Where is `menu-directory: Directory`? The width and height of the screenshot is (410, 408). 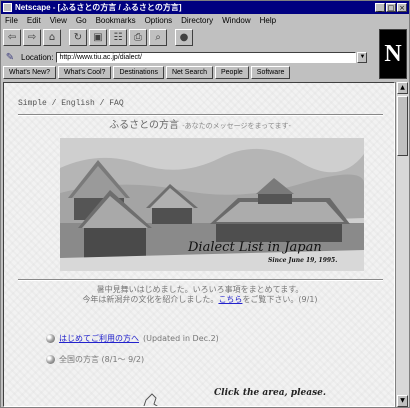
menu-directory: Directory is located at coordinates (197, 20).